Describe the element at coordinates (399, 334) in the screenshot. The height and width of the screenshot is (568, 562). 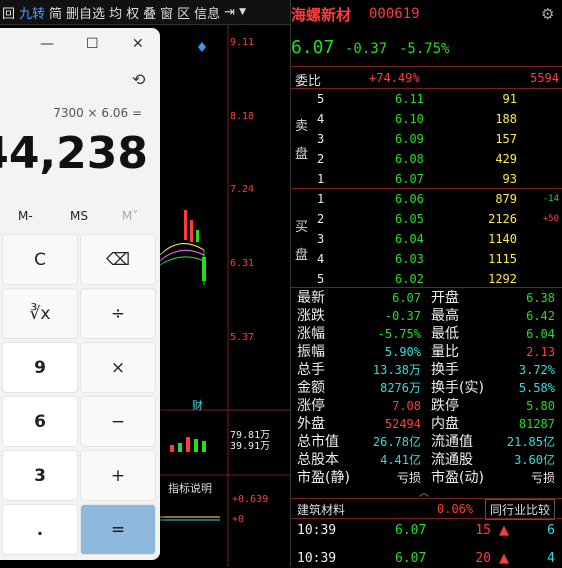
I see `stat-value: -5.75%` at that location.